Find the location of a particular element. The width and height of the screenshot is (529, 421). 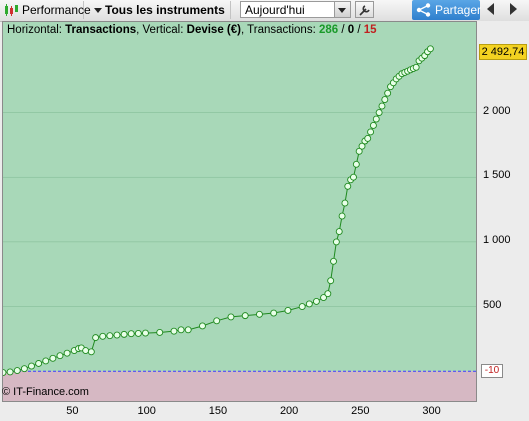

y-tick-label: 1 500 is located at coordinates (497, 175).